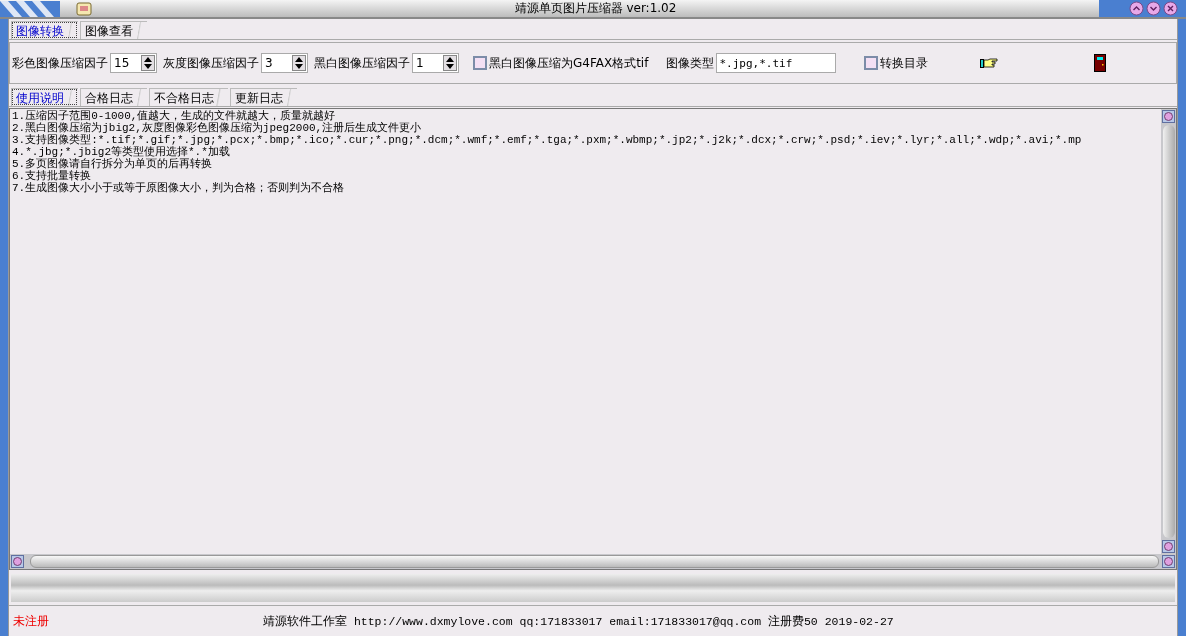 The height and width of the screenshot is (636, 1186). I want to click on tab: 更新日志, so click(263, 97).